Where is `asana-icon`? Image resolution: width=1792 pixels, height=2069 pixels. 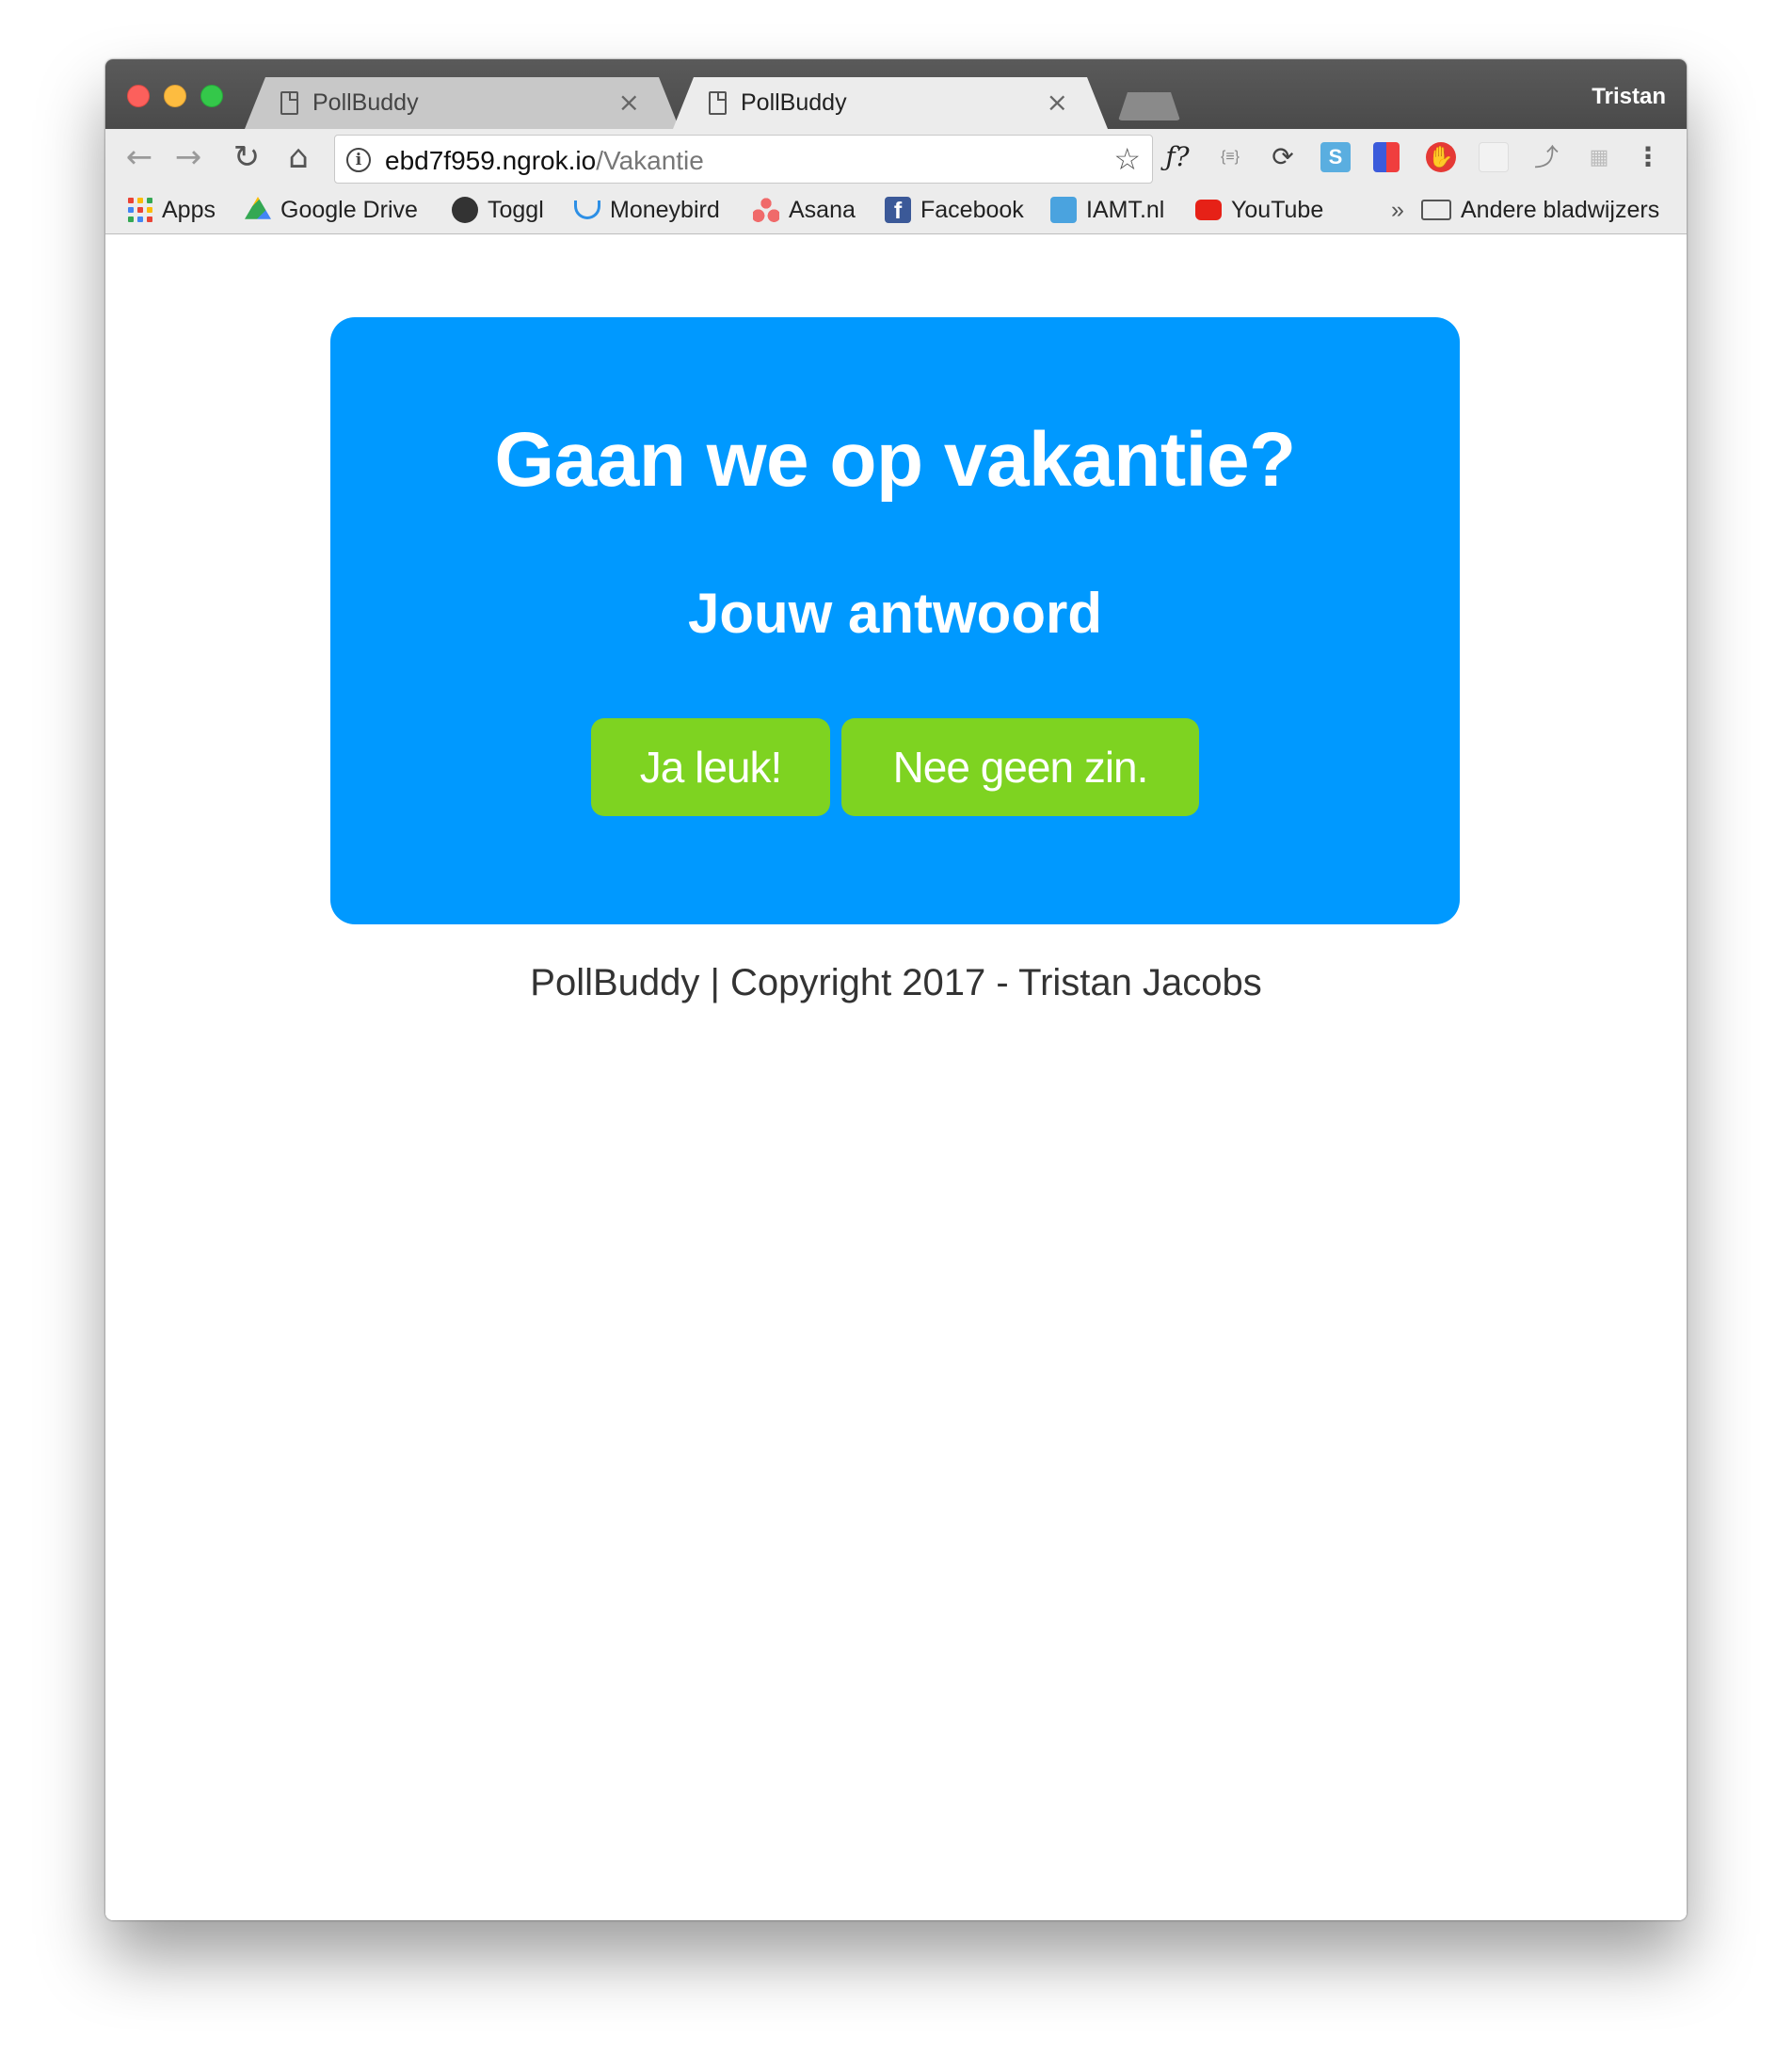 asana-icon is located at coordinates (766, 210).